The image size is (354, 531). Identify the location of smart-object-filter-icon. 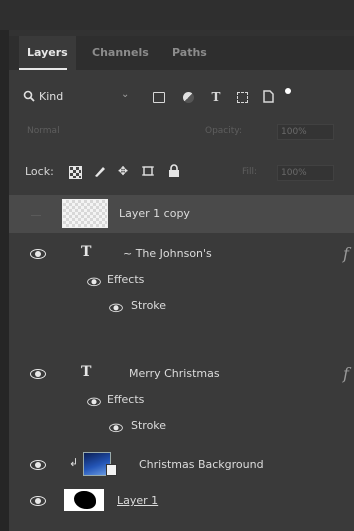
(268, 97).